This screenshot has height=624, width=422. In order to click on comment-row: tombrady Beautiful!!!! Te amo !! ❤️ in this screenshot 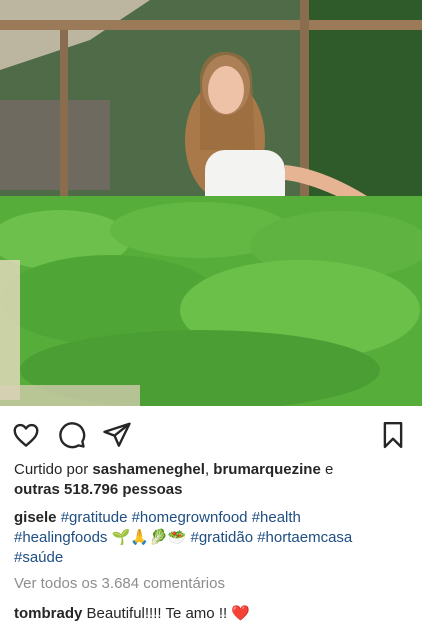, I will do `click(211, 614)`.